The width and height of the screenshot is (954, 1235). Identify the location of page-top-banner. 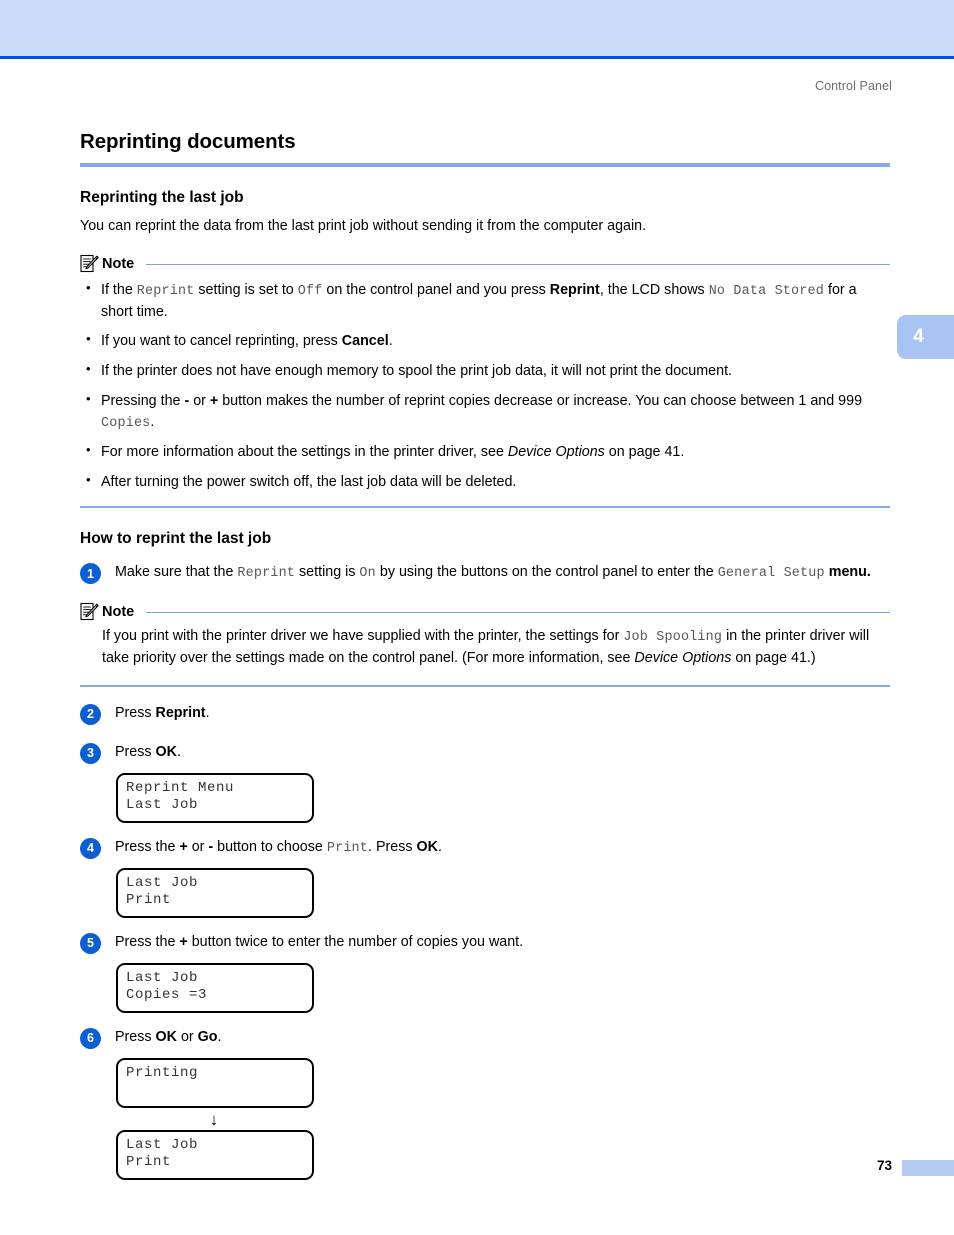
(477, 29).